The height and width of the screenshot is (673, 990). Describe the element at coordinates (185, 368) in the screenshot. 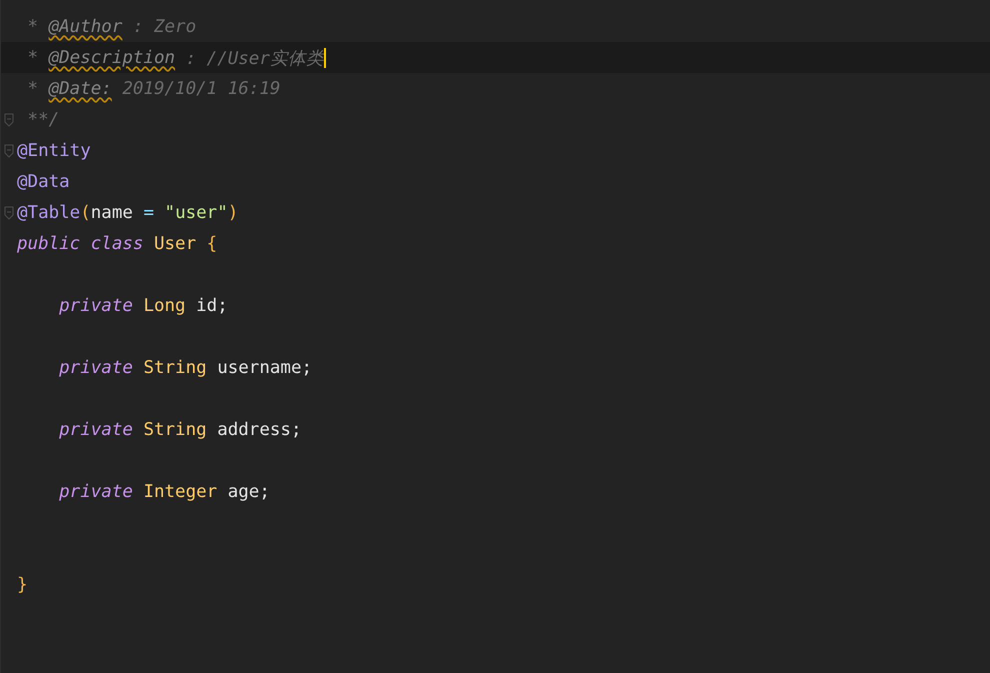

I see `code-line: private String username;` at that location.